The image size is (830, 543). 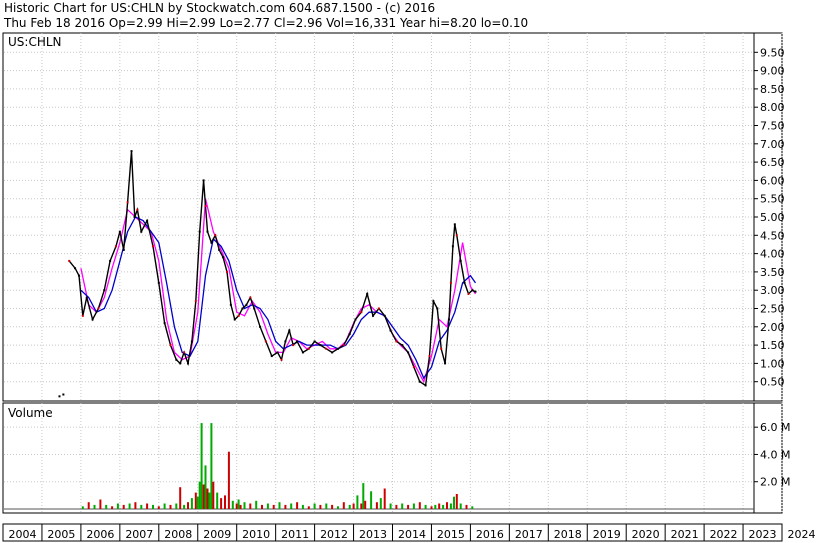 What do you see at coordinates (772, 327) in the screenshot?
I see `y-tick-label: 2.00` at bounding box center [772, 327].